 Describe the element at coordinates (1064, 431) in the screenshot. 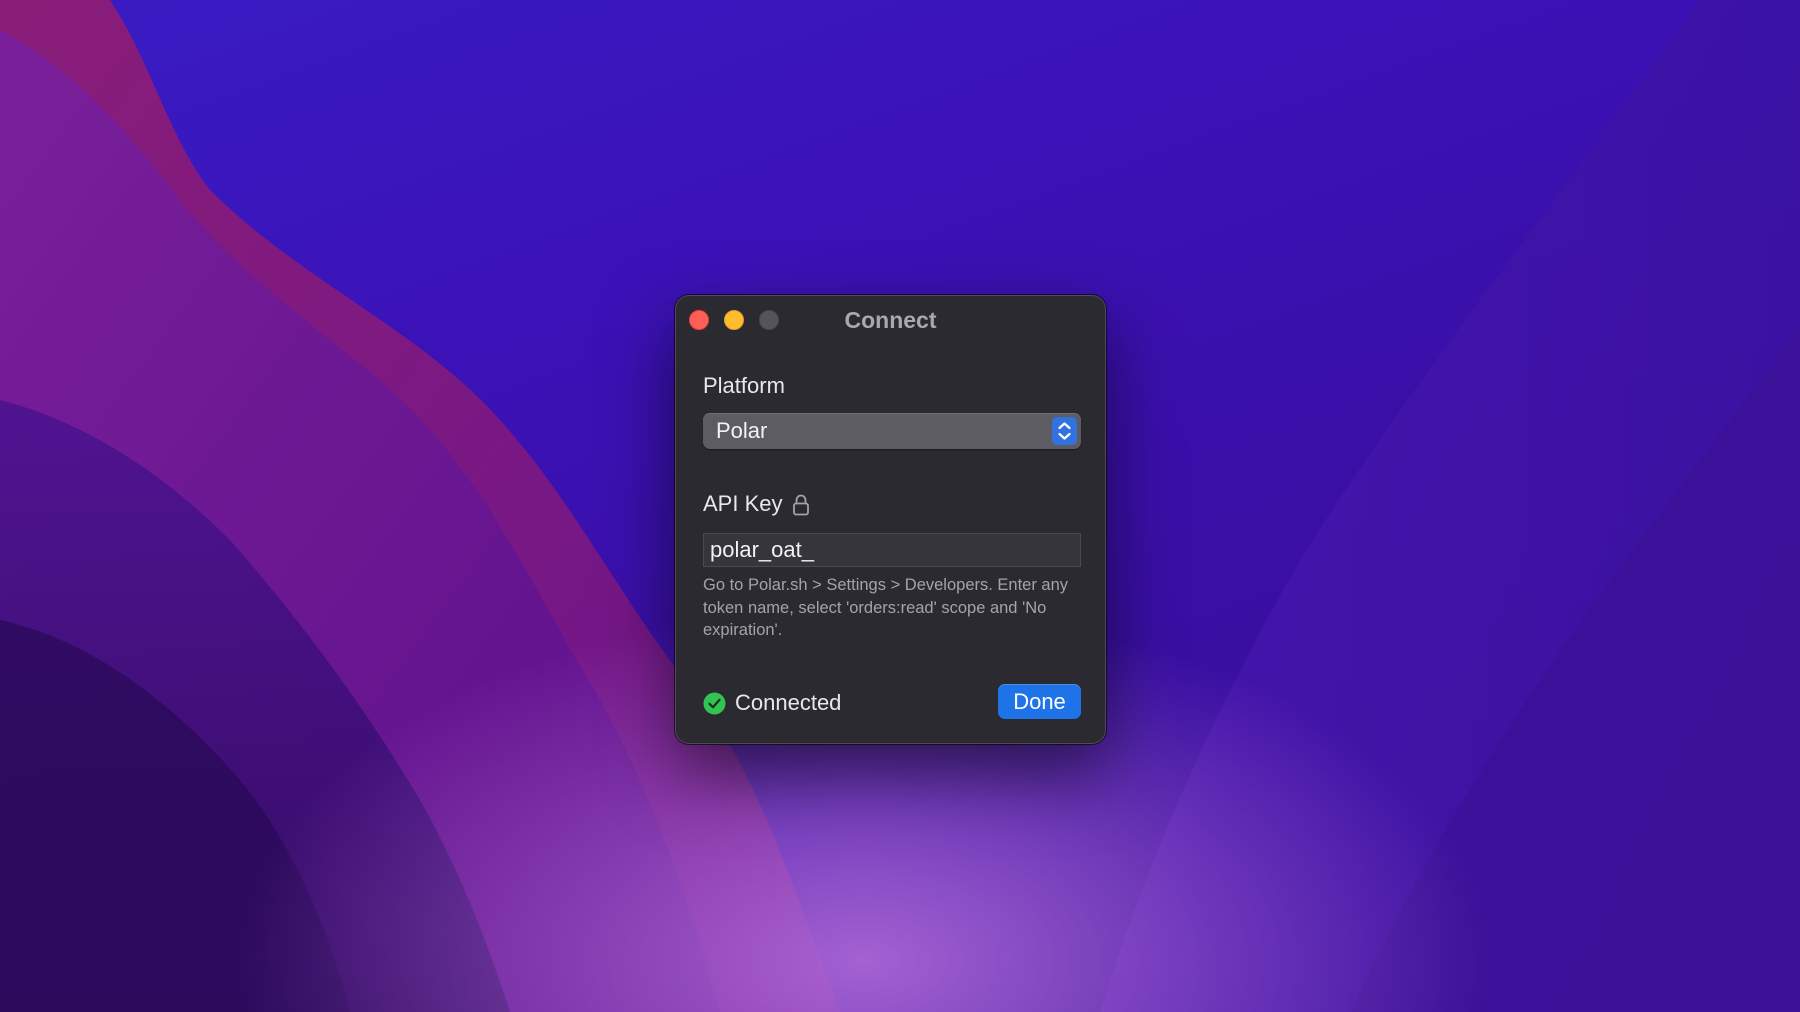

I see `chevron-up-down-icon` at that location.